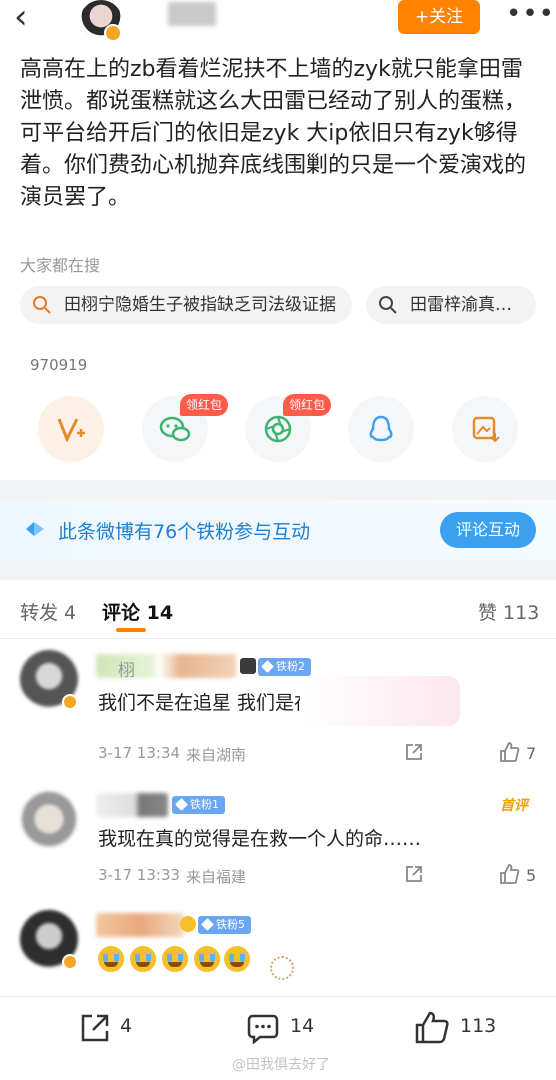 Image resolution: width=556 pixels, height=1080 pixels. I want to click on comment-sticker-decoration, so click(282, 968).